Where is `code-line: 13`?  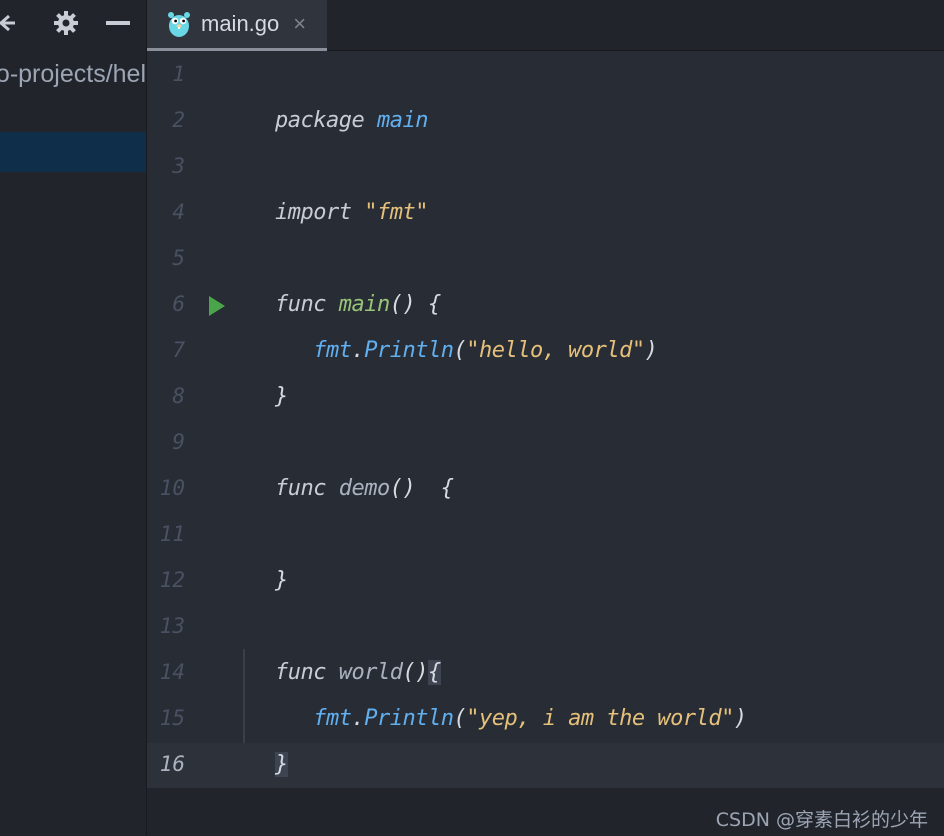 code-line: 13 is located at coordinates (545, 628).